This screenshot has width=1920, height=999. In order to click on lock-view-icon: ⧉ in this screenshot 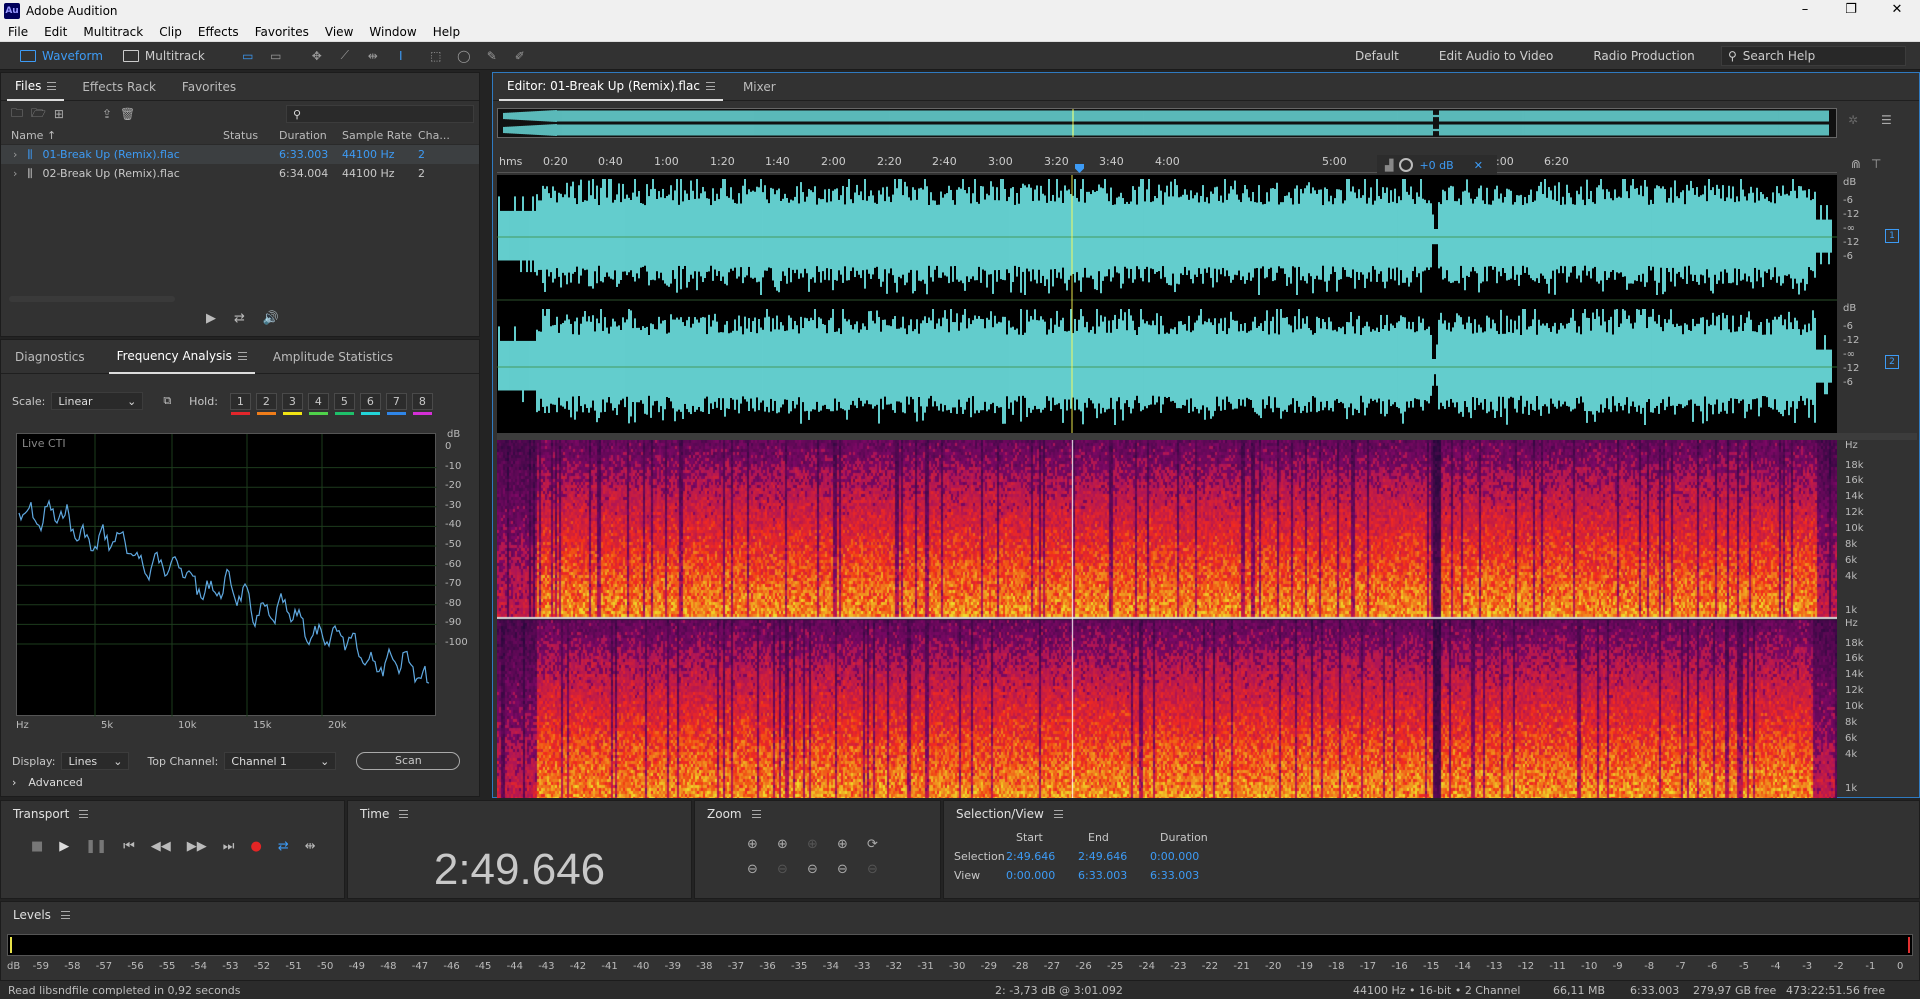, I will do `click(167, 401)`.